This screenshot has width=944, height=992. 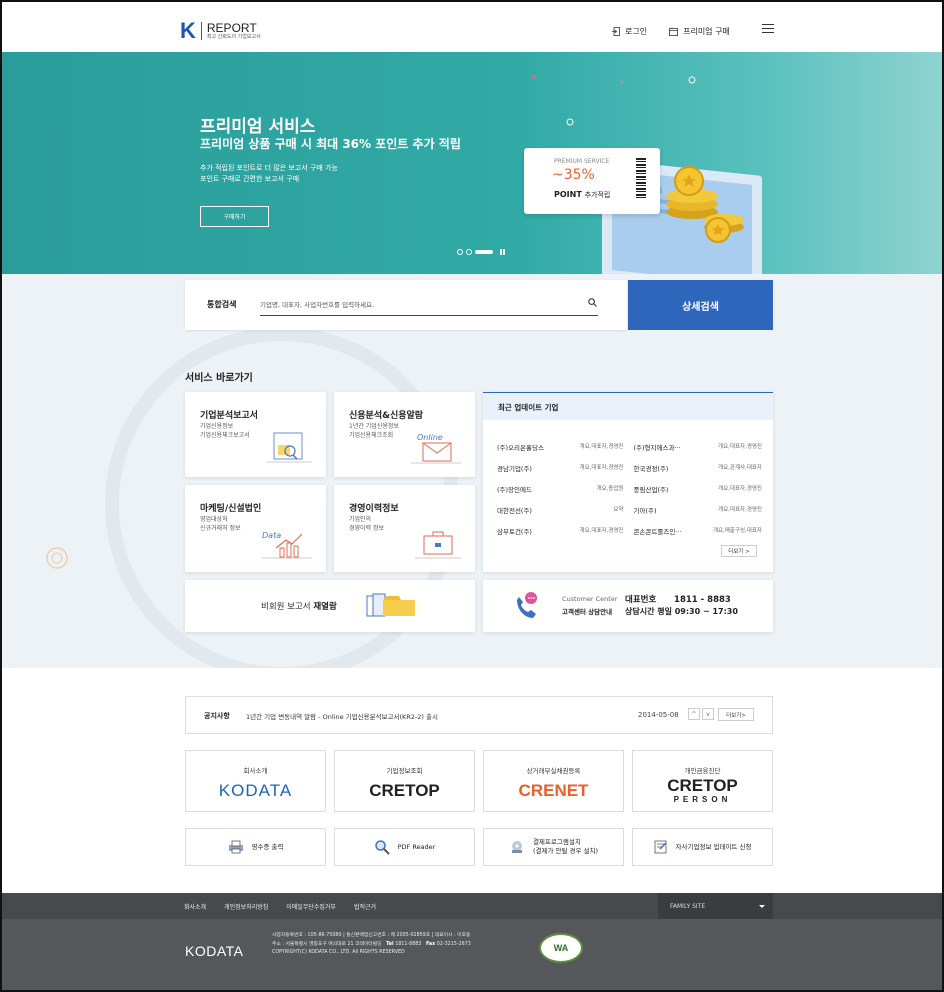 I want to click on brand-crenet: 상거래부실채권등록 CRENET, so click(x=553, y=781).